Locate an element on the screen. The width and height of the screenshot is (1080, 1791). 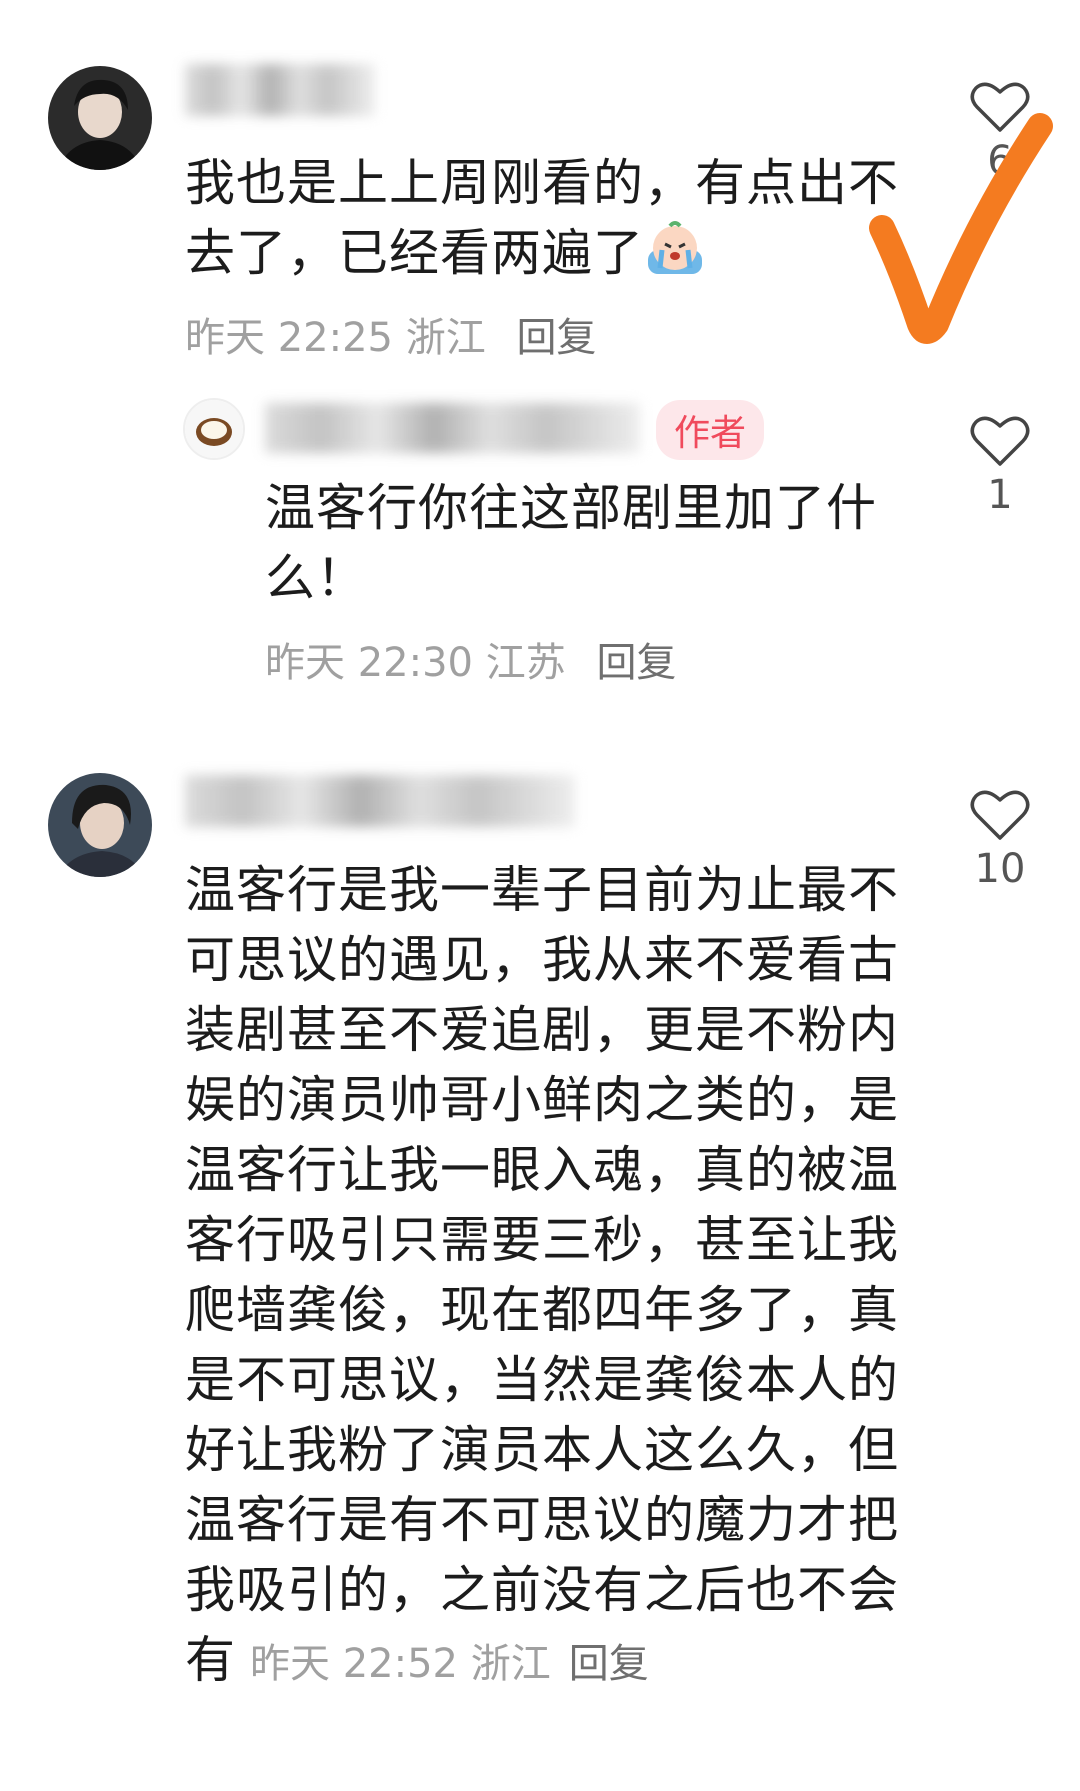
comment-time: 昨天 22:52 is located at coordinates (354, 1664).